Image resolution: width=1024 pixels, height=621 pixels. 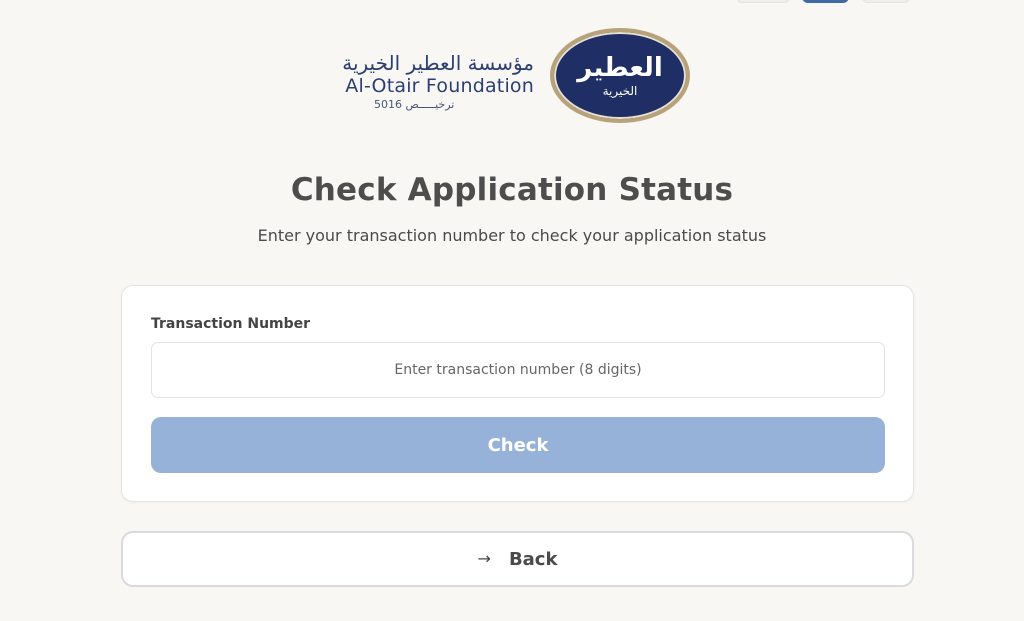 What do you see at coordinates (439, 86) in the screenshot?
I see `logo-english-name: Al-Otair Foundation` at bounding box center [439, 86].